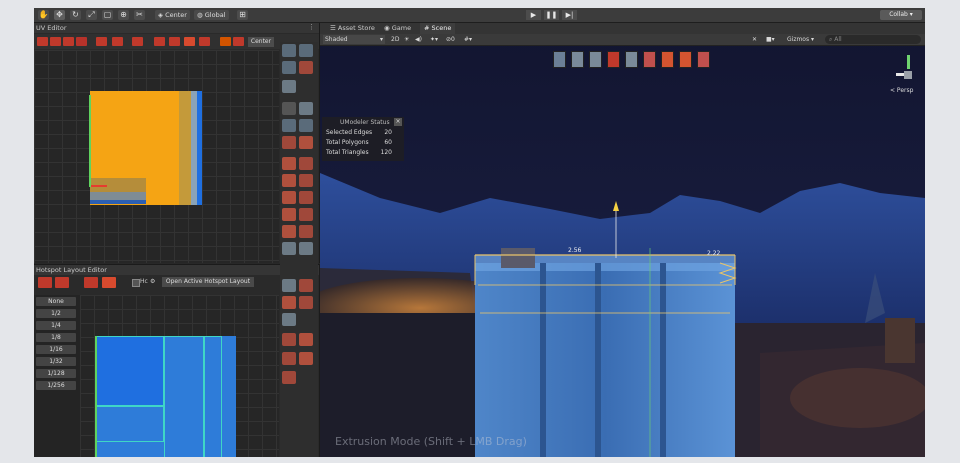  Describe the element at coordinates (559, 59) in the screenshot. I see `strip-cube-icon` at that location.